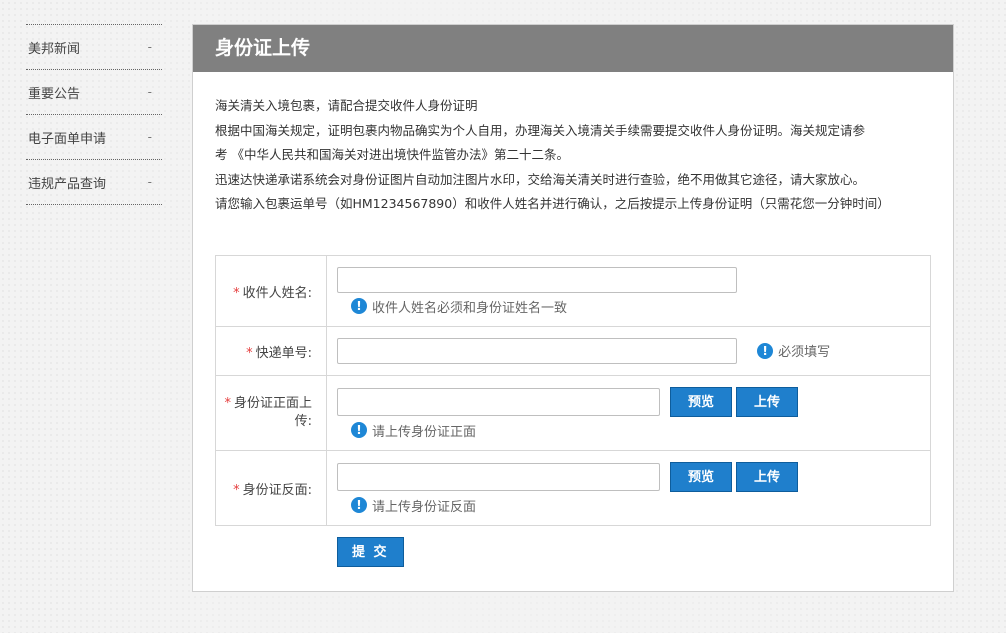 This screenshot has height=633, width=1006. What do you see at coordinates (498, 476) in the screenshot?
I see `id-back-file-input` at bounding box center [498, 476].